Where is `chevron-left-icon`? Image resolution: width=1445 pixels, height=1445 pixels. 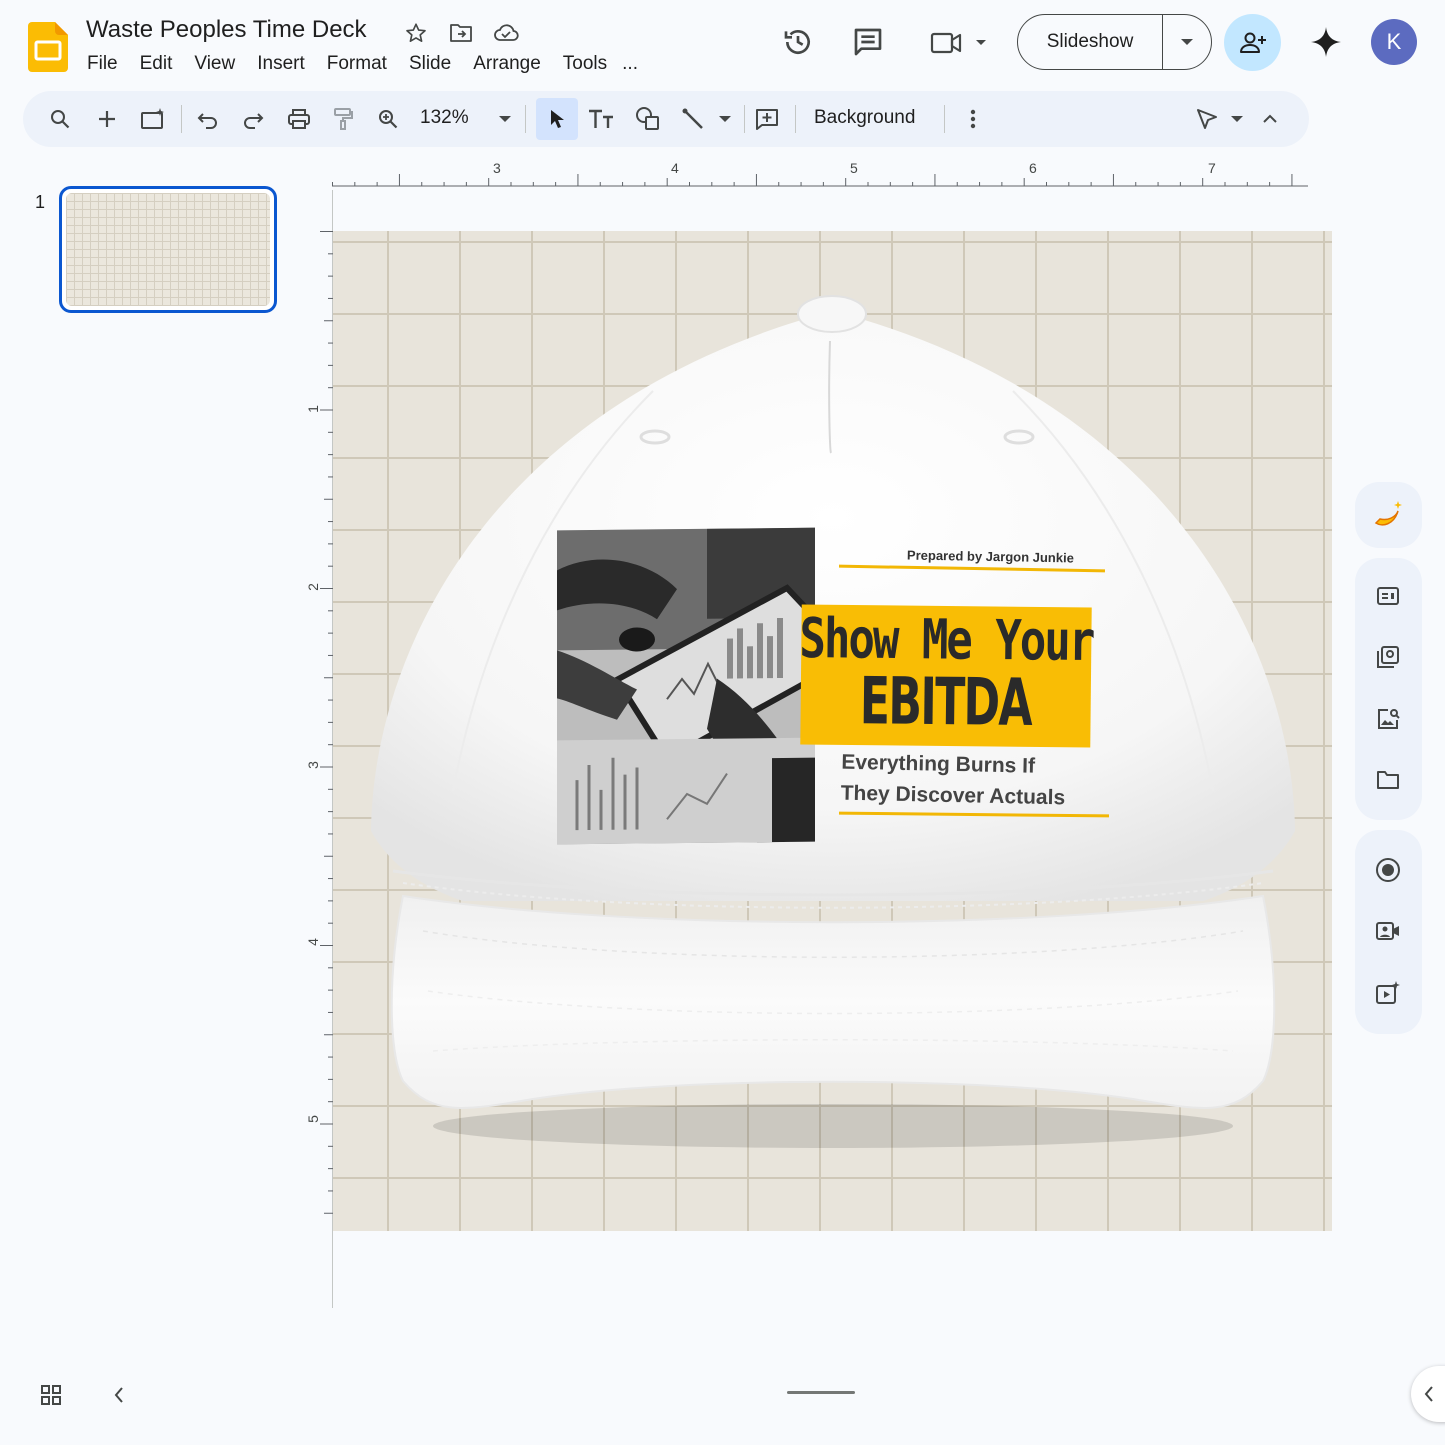
chevron-left-icon is located at coordinates (1428, 1394).